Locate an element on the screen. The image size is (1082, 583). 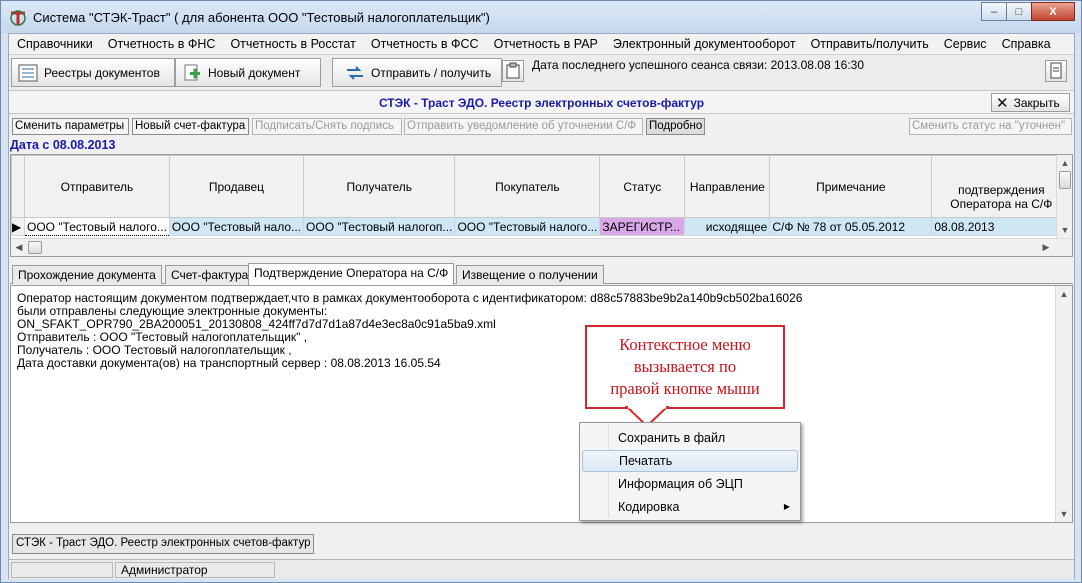
menu-directories: Справочники is located at coordinates (55, 44).